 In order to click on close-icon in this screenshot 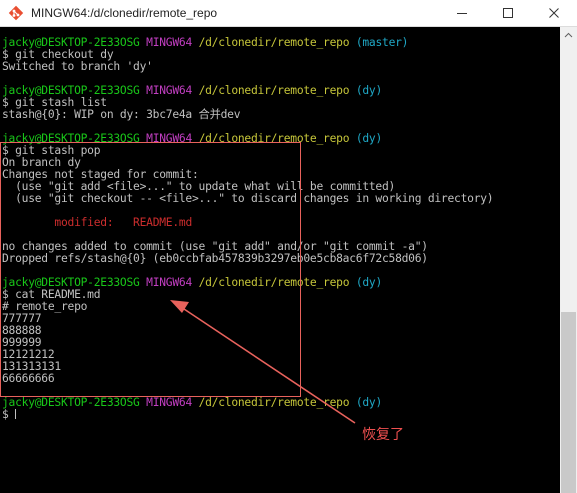, I will do `click(554, 13)`.